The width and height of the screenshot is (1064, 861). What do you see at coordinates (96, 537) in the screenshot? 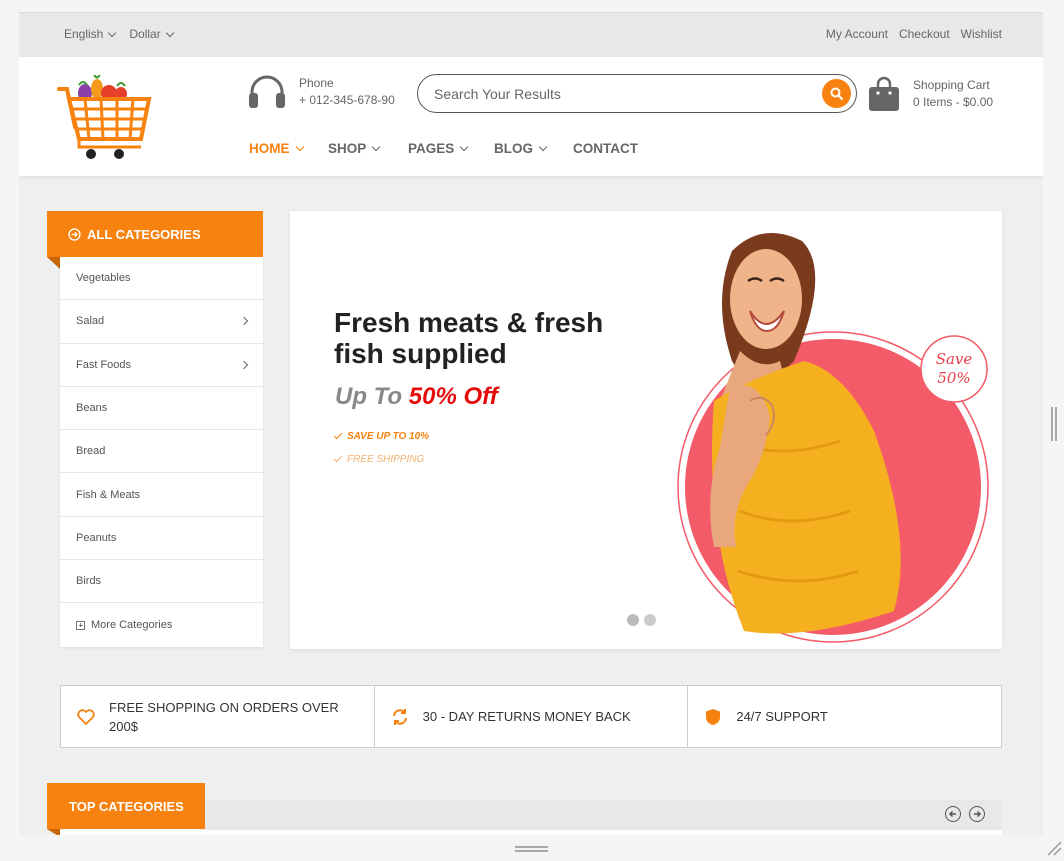
I see `category-label: Peanuts` at bounding box center [96, 537].